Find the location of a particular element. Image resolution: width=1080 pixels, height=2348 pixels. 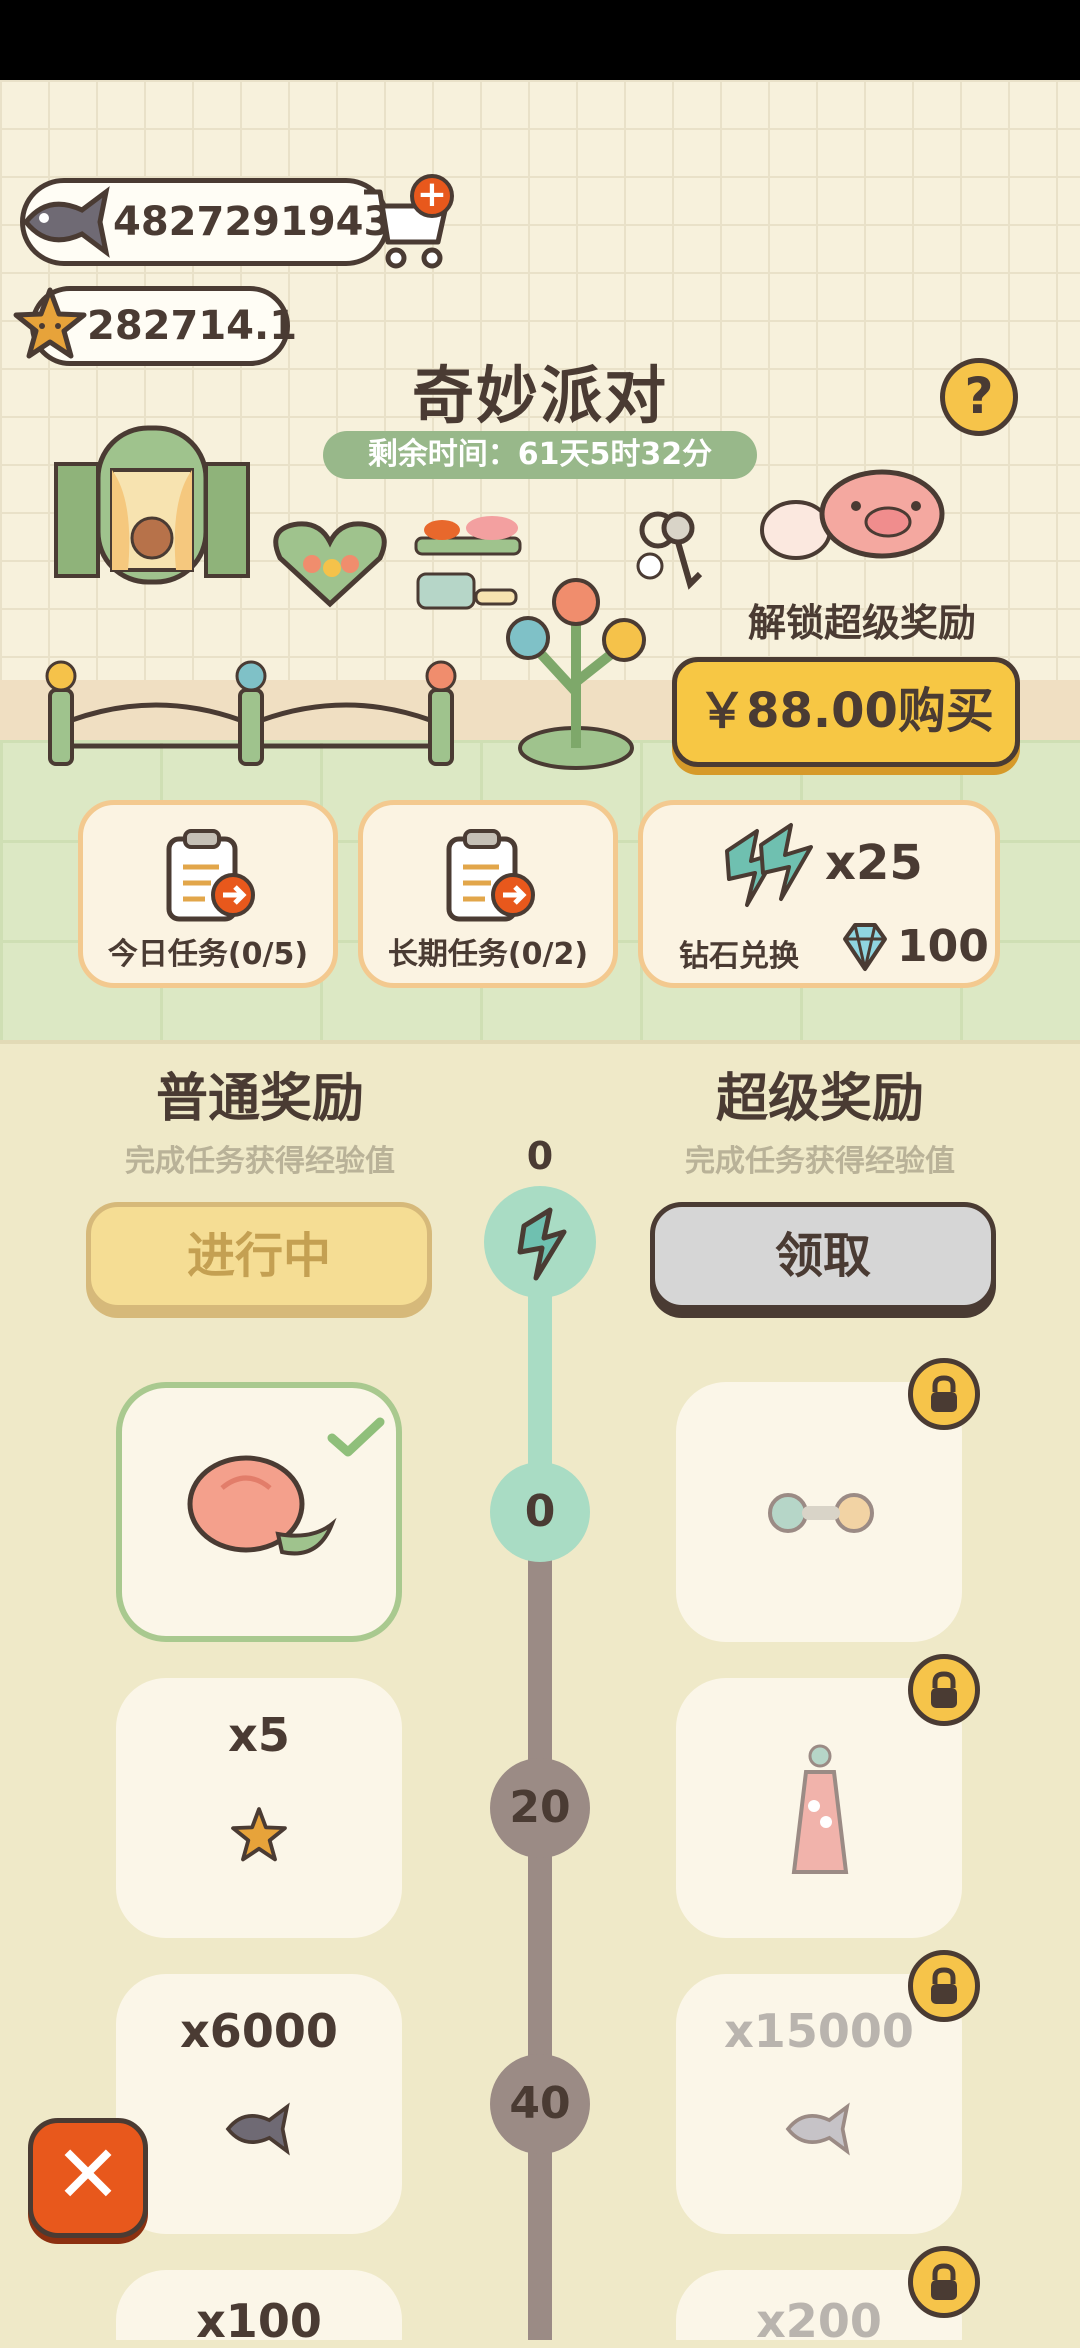

long-term-tasks-card: 长期任务(0/2) is located at coordinates (488, 894).